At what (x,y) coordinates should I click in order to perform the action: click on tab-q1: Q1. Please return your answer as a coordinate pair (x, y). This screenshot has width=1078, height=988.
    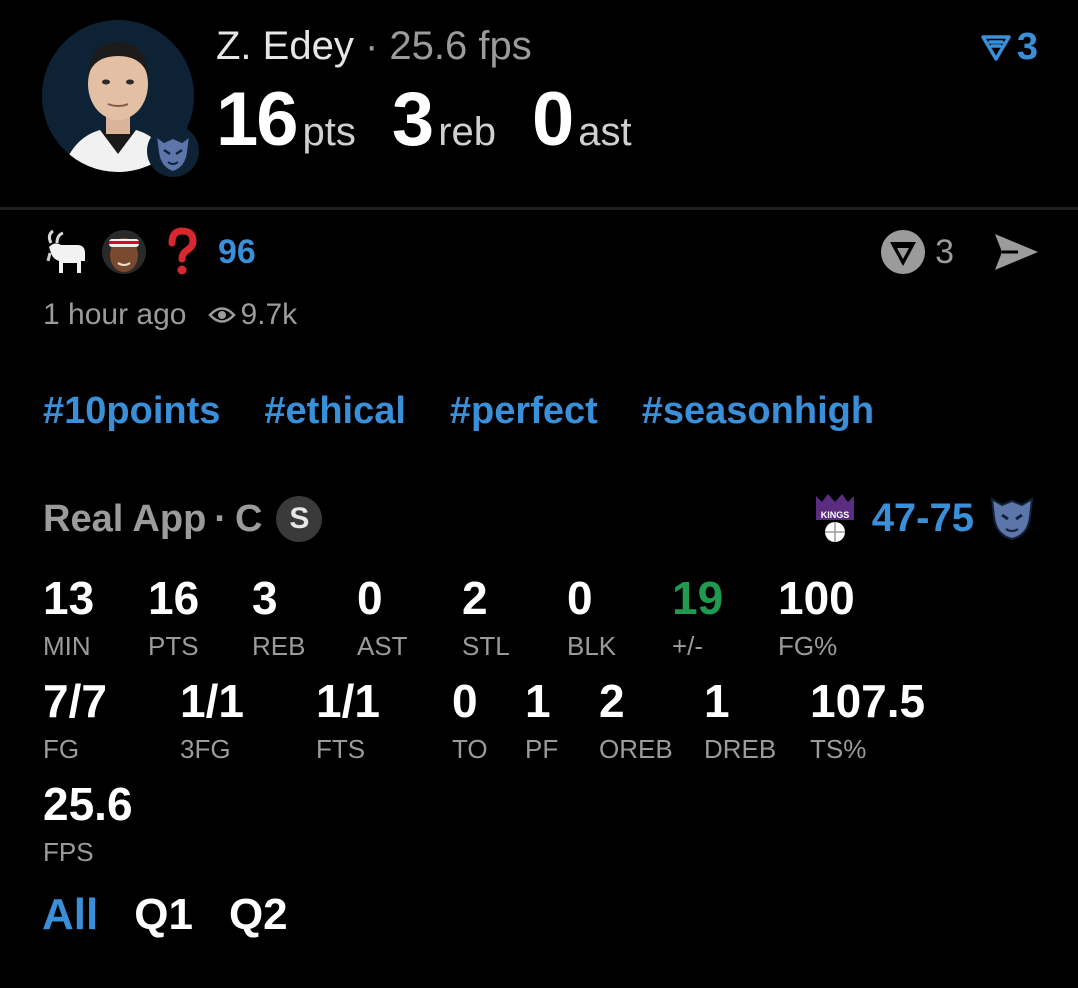
    Looking at the image, I should click on (163, 915).